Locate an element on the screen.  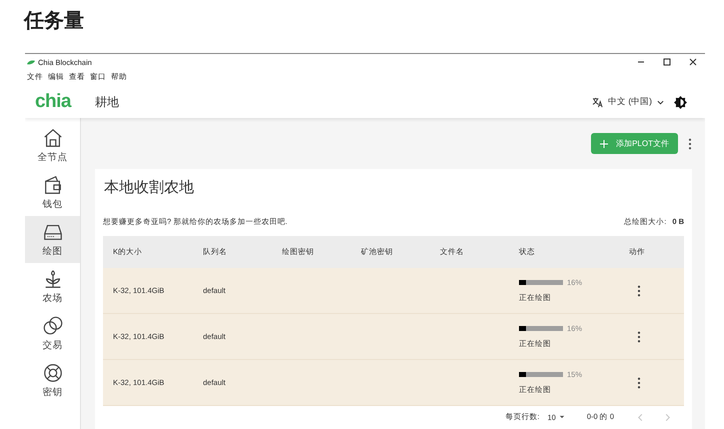
sidebar-item: 密钥 is located at coordinates (52, 380).